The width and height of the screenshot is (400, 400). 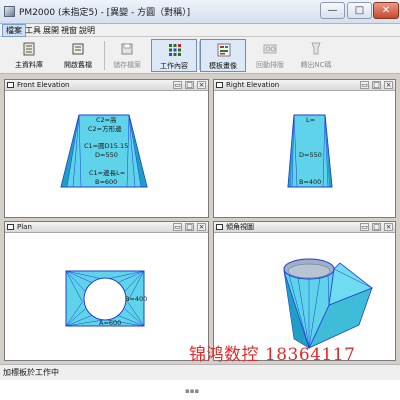 What do you see at coordinates (223, 66) in the screenshot?
I see `template-label: 模板畫像` at bounding box center [223, 66].